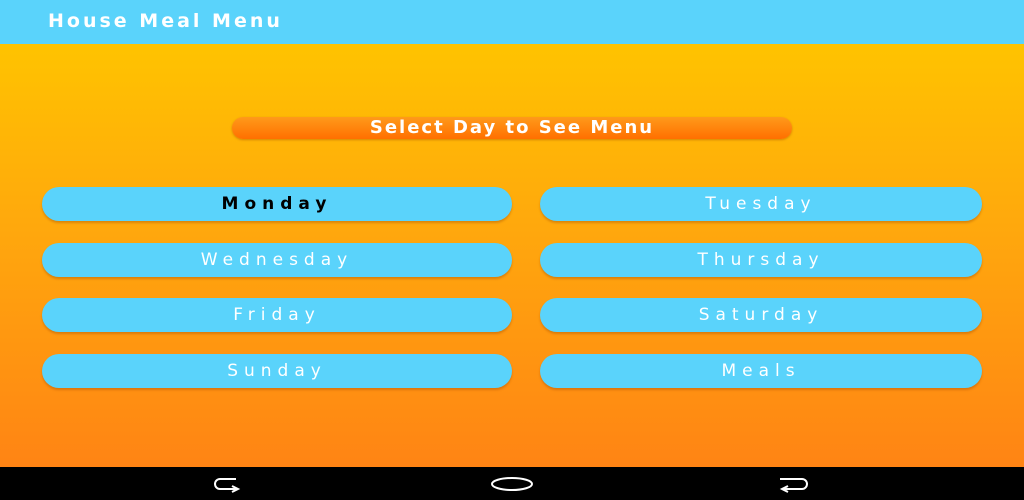 The width and height of the screenshot is (1024, 500). Describe the element at coordinates (277, 260) in the screenshot. I see `day-button-wednesday: Wednesday` at that location.